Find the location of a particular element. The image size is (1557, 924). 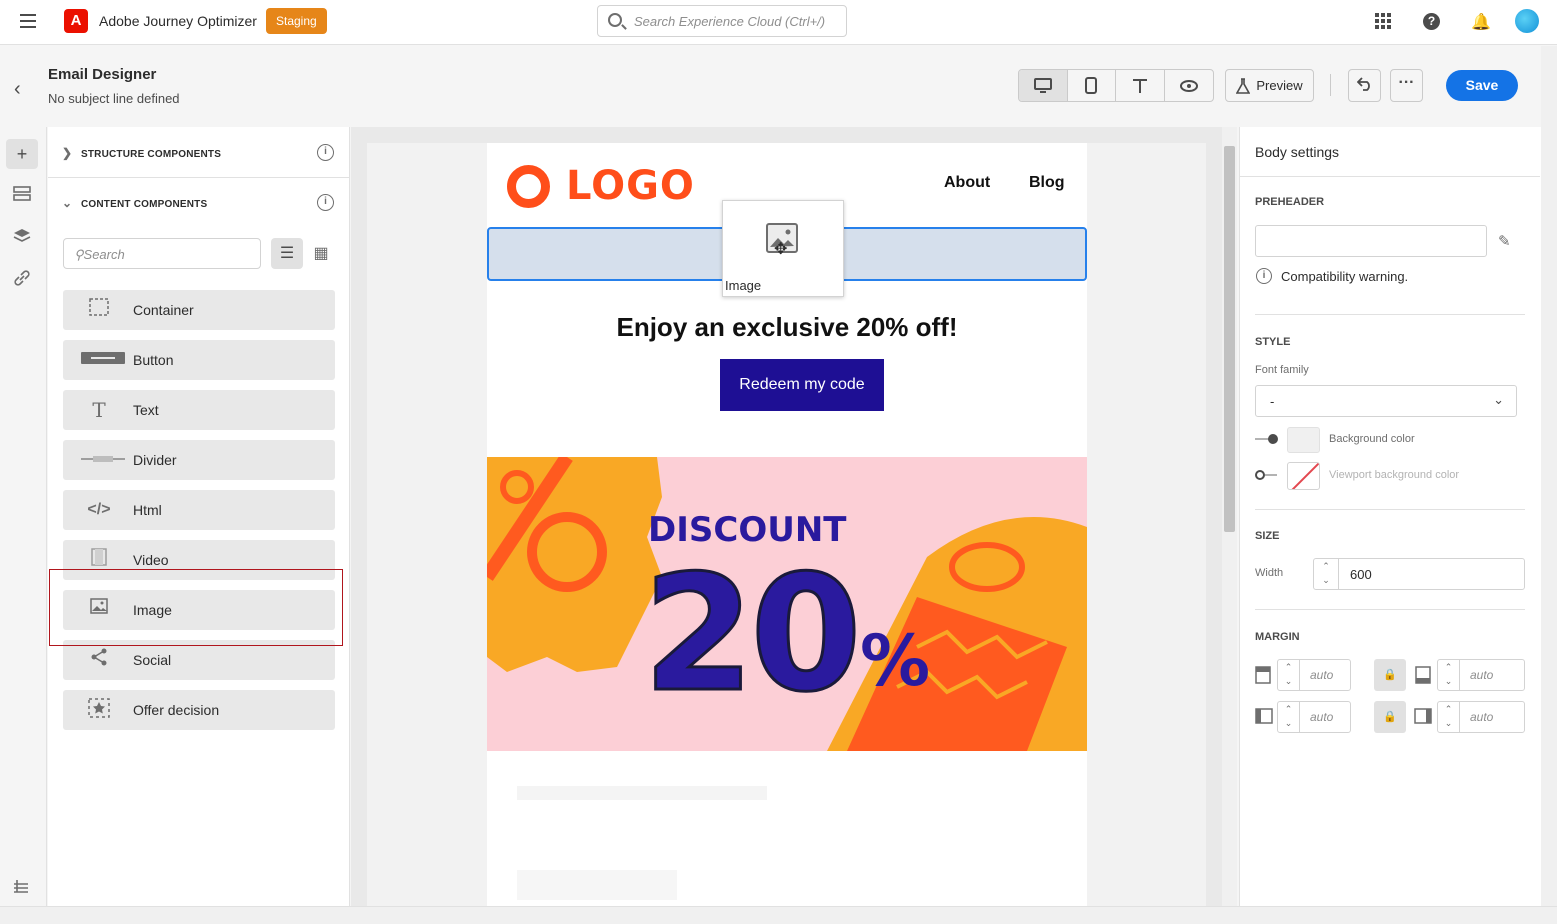

content-components-header: ⌄ CONTENT COMPONENTS is located at coordinates (134, 206).